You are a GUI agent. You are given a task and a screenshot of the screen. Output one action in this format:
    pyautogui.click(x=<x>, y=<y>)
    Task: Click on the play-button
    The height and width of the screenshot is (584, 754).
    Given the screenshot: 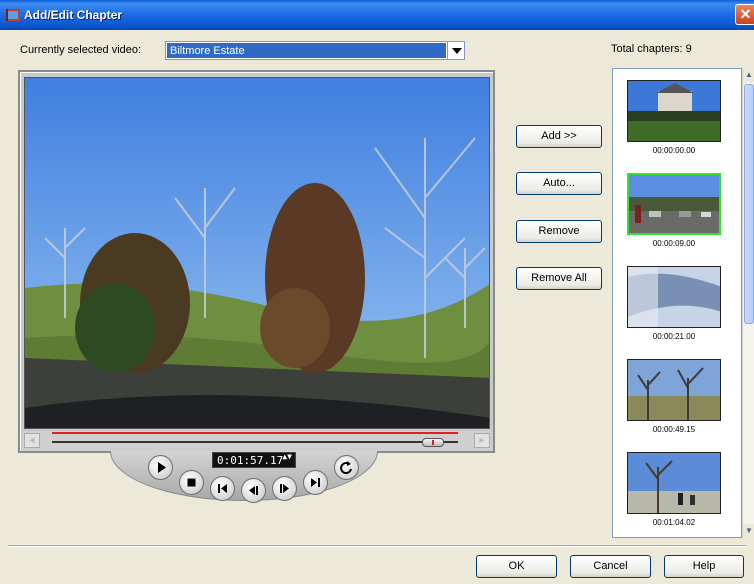 What is the action you would take?
    pyautogui.click(x=160, y=467)
    